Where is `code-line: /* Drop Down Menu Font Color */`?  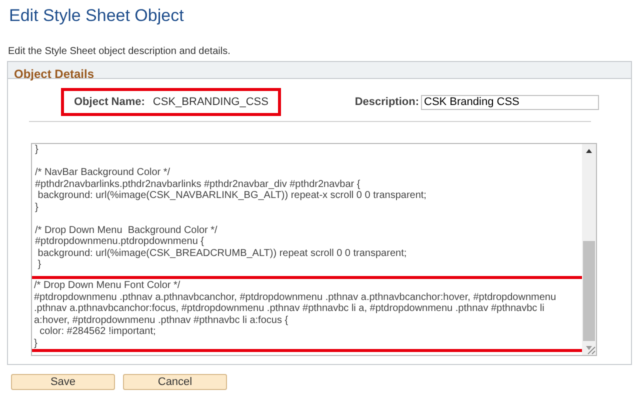
code-line: /* Drop Down Menu Font Color */ is located at coordinates (108, 286).